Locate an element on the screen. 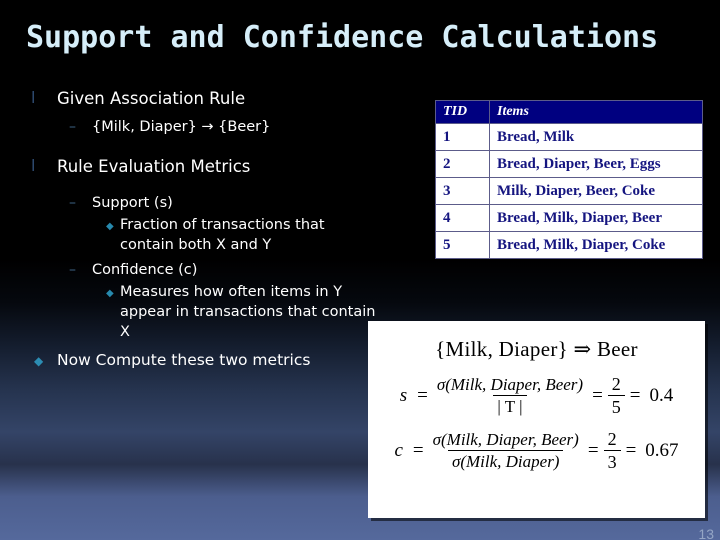  cell-tid: 1 is located at coordinates (462, 137).